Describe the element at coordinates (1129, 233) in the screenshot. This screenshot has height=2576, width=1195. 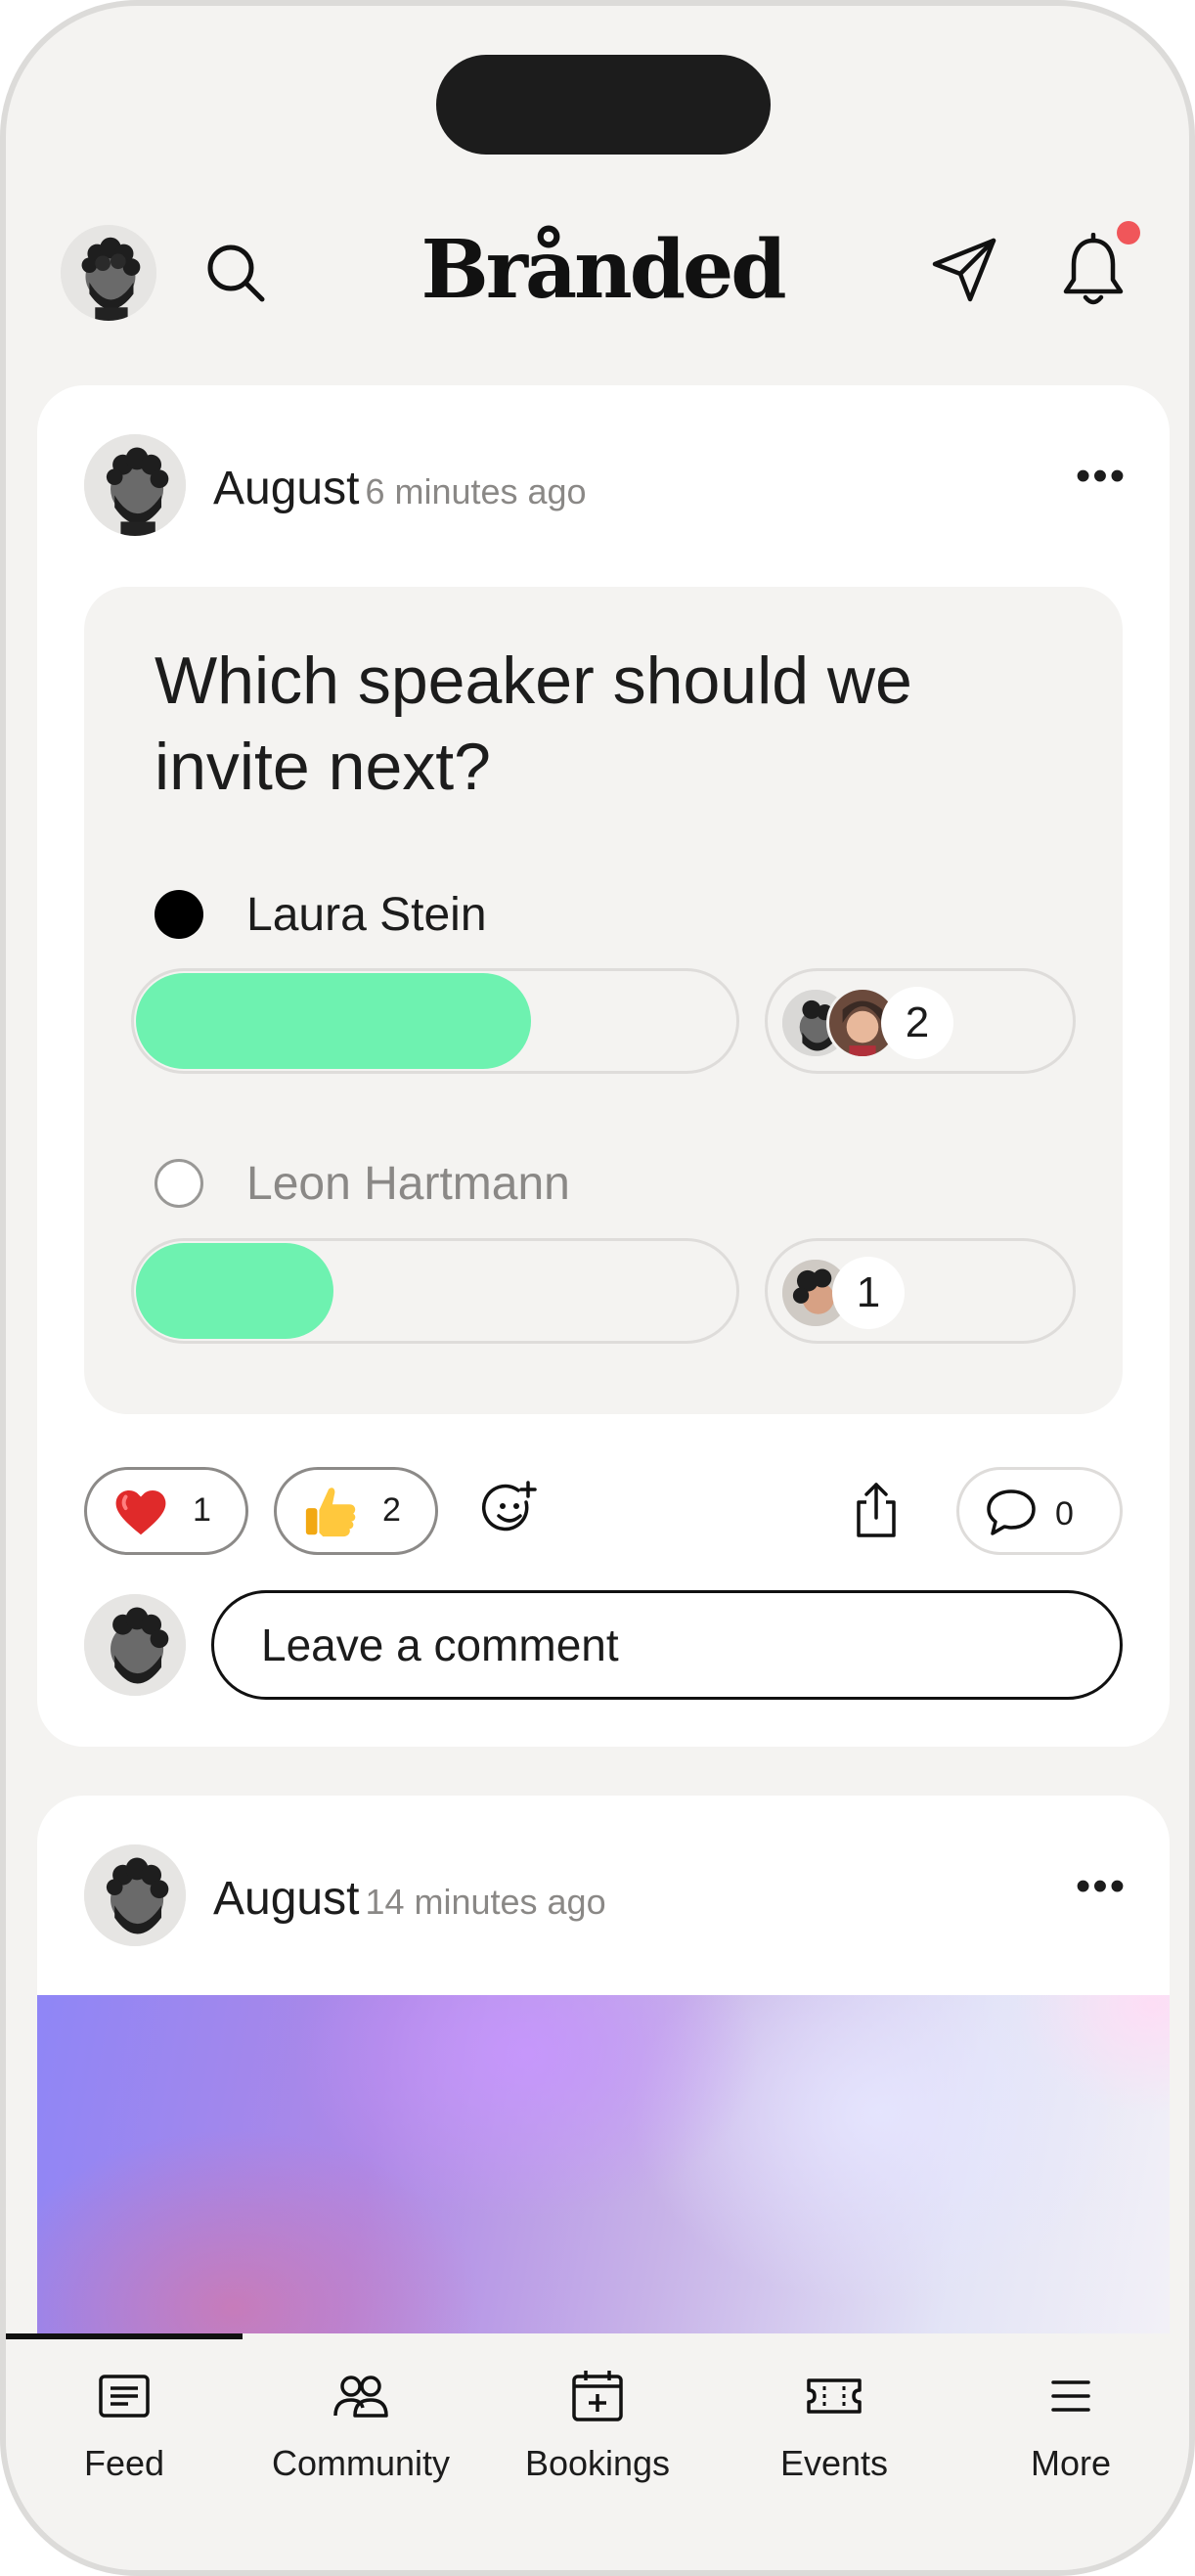
I see `notification-dot` at that location.